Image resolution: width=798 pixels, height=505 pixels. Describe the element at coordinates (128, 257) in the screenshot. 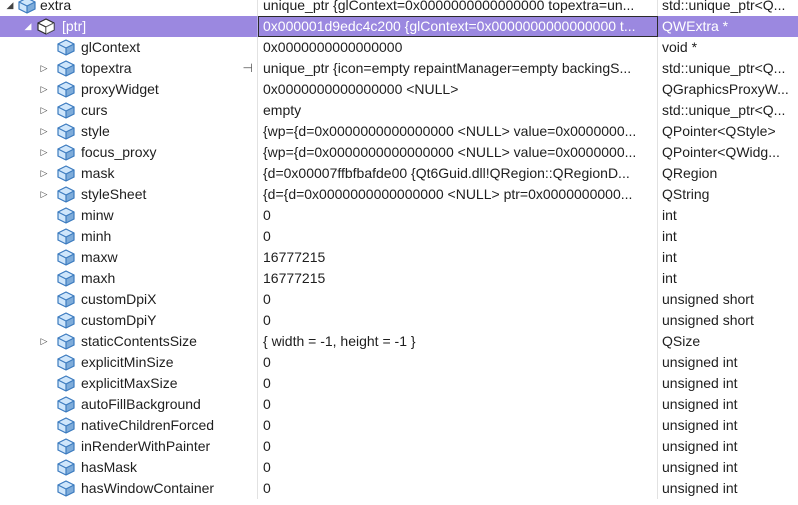

I see `name-cell: maxw` at that location.